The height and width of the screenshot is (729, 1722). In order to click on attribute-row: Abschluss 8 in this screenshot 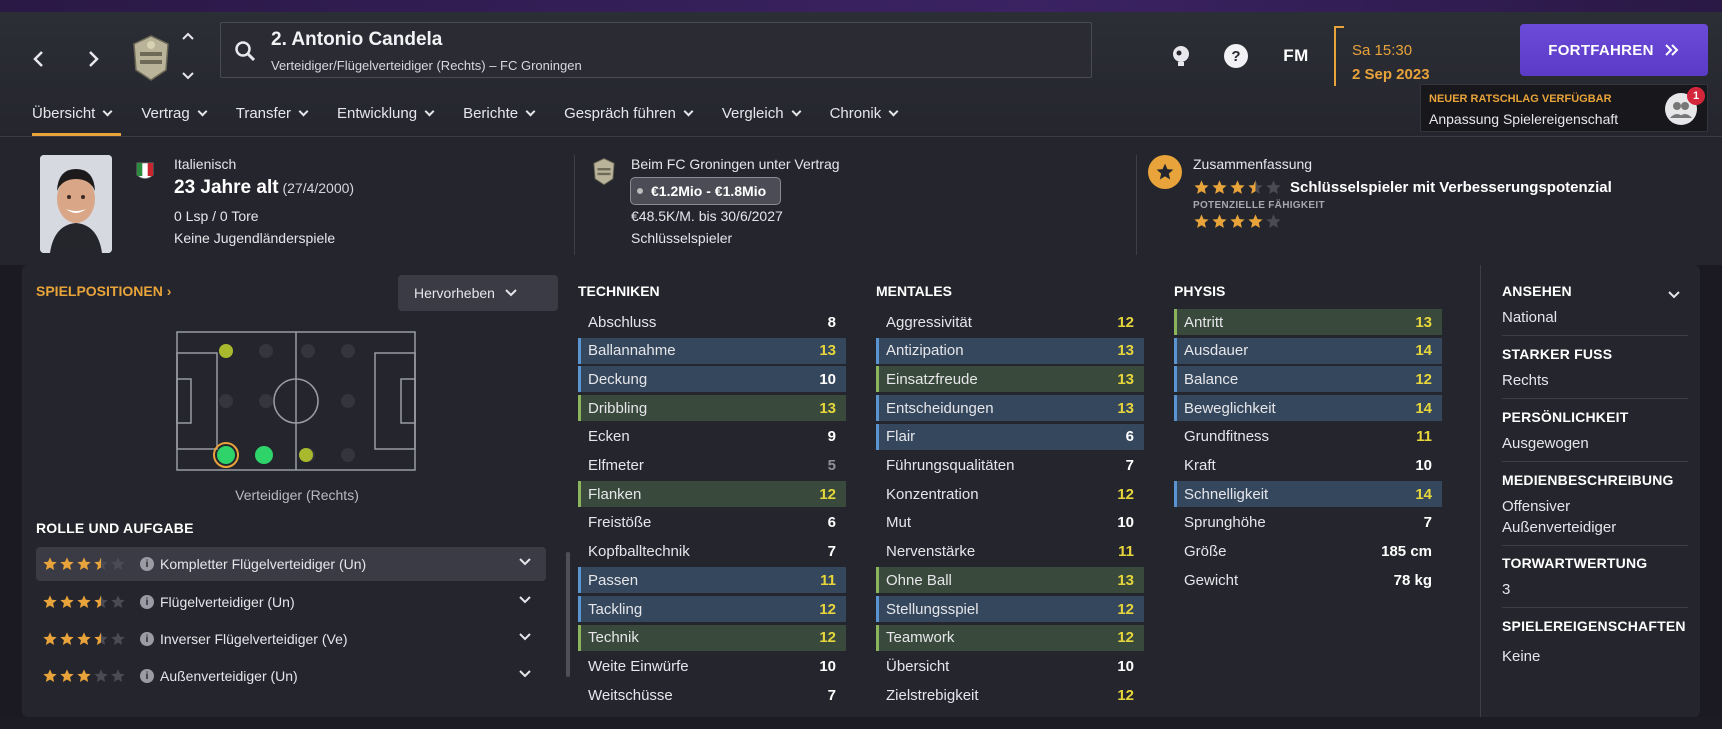, I will do `click(712, 322)`.